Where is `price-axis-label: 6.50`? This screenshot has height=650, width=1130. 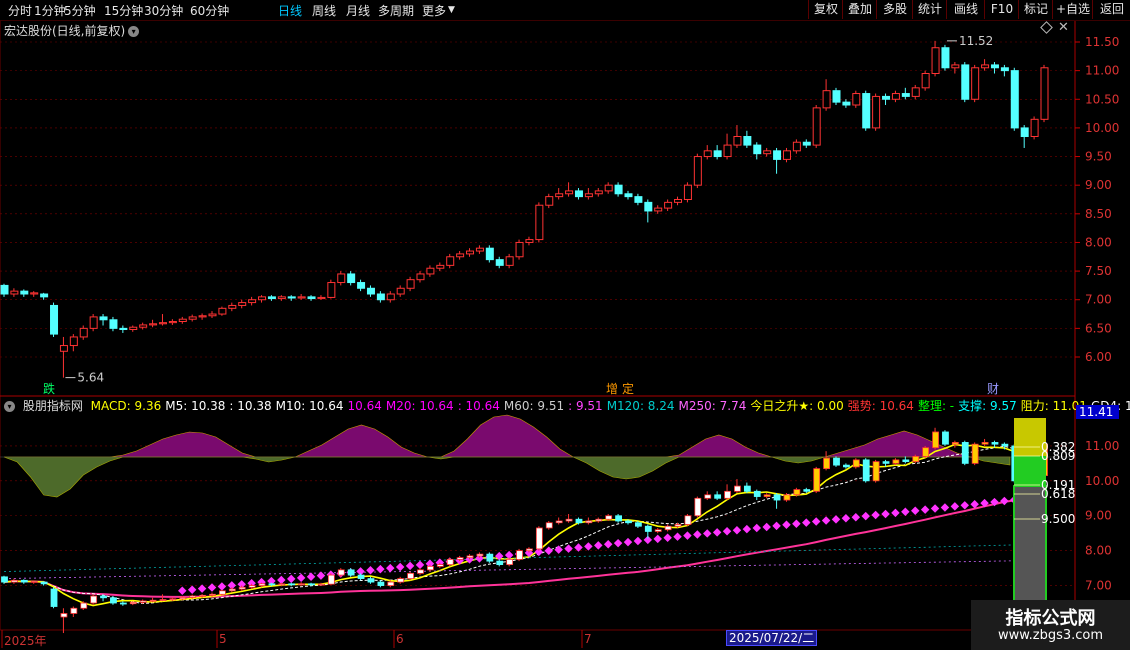
price-axis-label: 6.50 is located at coordinates (1098, 328).